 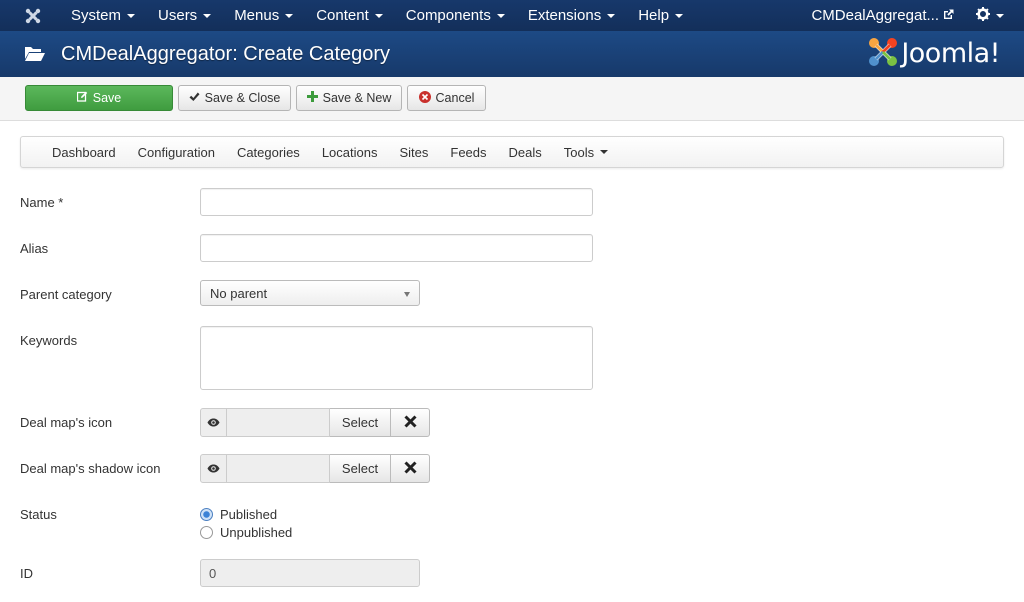 I want to click on menu-help-label: Help, so click(x=654, y=15).